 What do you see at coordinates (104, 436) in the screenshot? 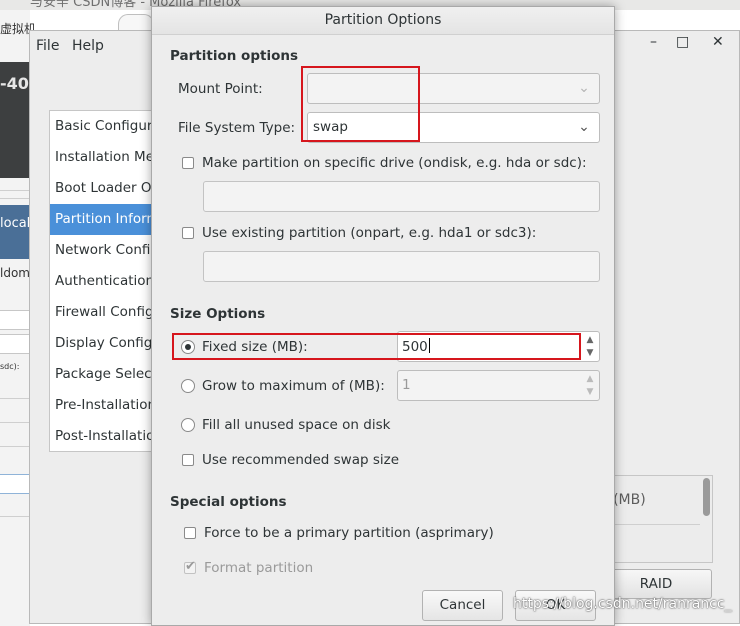
I see `sidebar-item-post-installation-script: Post-Installation Script` at bounding box center [104, 436].